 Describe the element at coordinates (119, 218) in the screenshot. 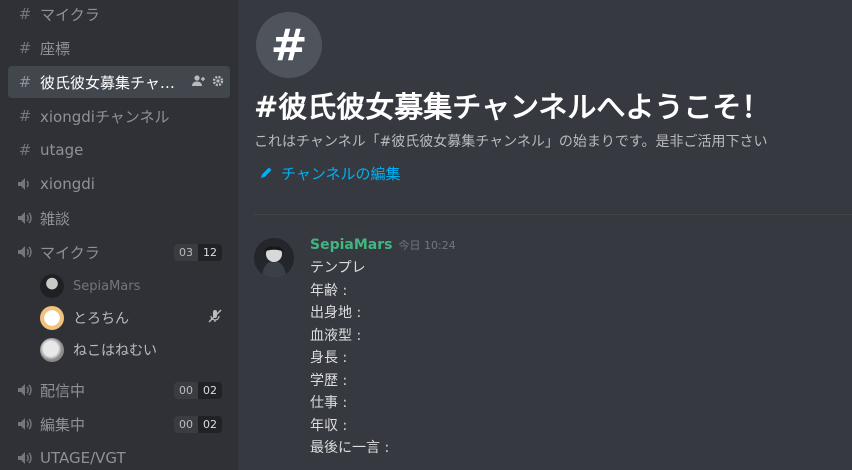

I see `voice-channel-zatsudan: 雑談` at that location.